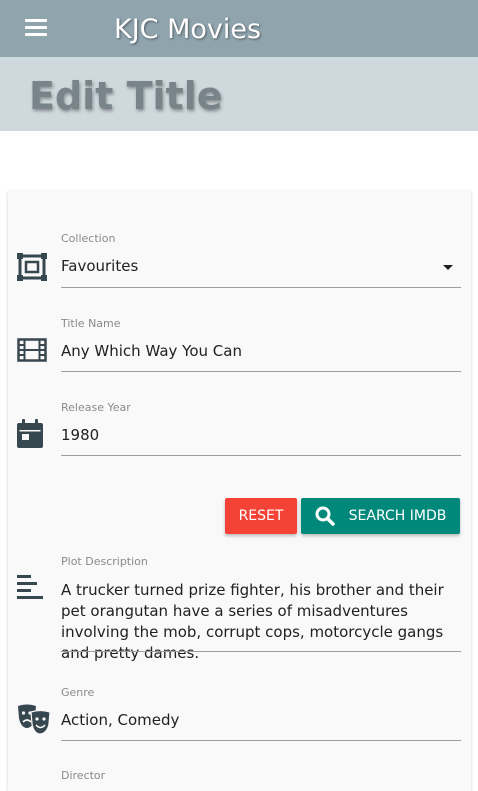 The image size is (478, 791). I want to click on page-header: Edit Title, so click(239, 94).